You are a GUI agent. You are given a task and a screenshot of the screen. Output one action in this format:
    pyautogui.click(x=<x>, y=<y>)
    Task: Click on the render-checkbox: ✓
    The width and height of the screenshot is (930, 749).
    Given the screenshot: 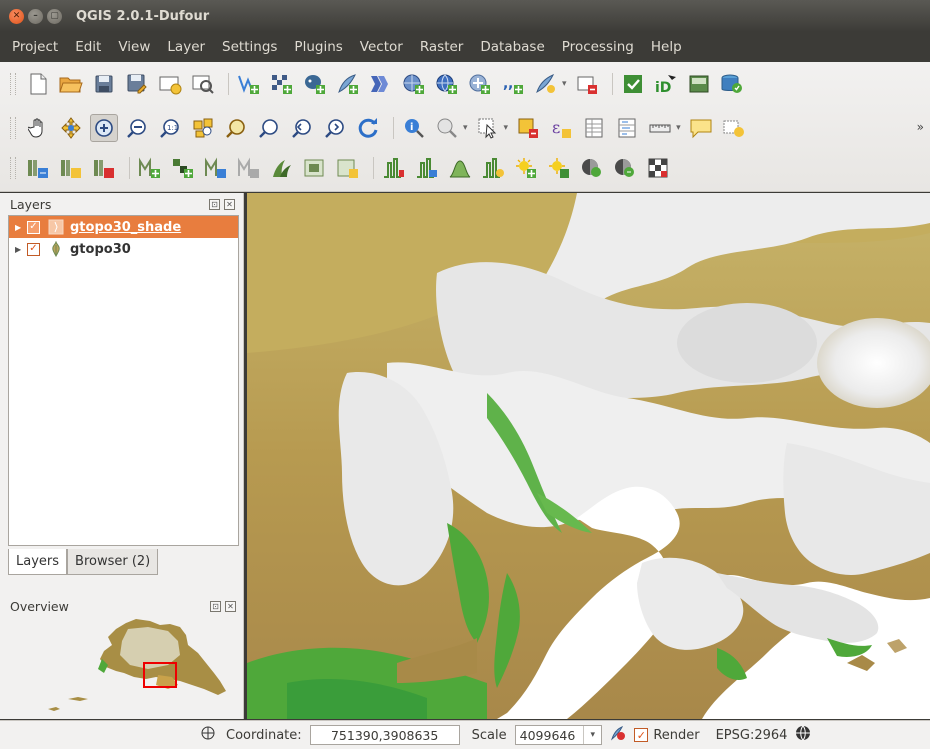 What is the action you would take?
    pyautogui.click(x=641, y=735)
    